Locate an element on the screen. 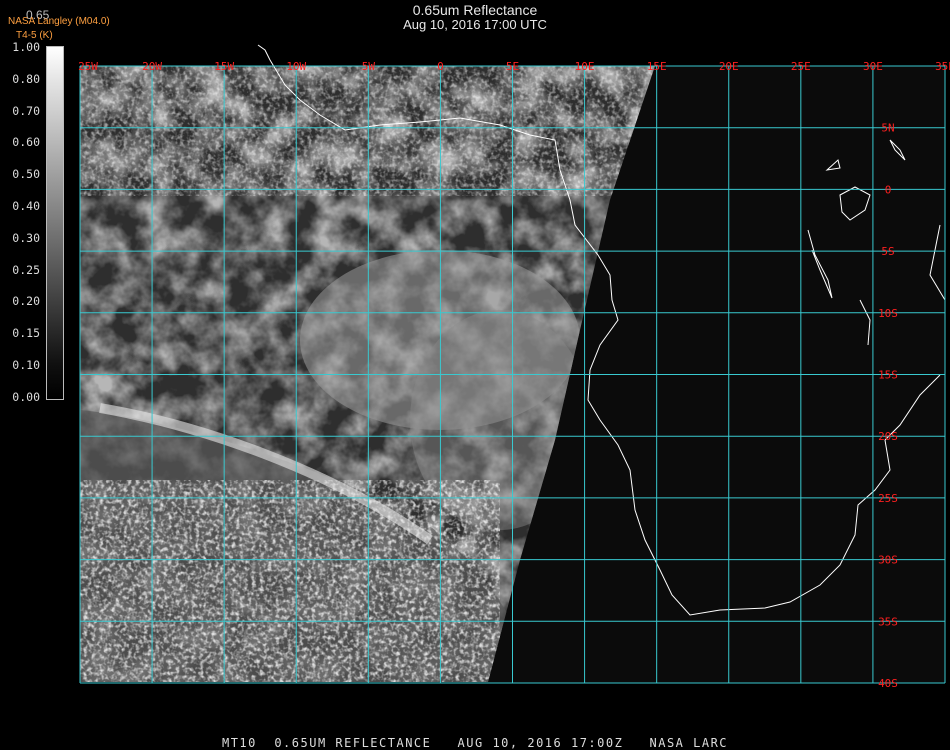 This screenshot has width=950, height=750. latitude-label: 20S is located at coordinates (888, 436).